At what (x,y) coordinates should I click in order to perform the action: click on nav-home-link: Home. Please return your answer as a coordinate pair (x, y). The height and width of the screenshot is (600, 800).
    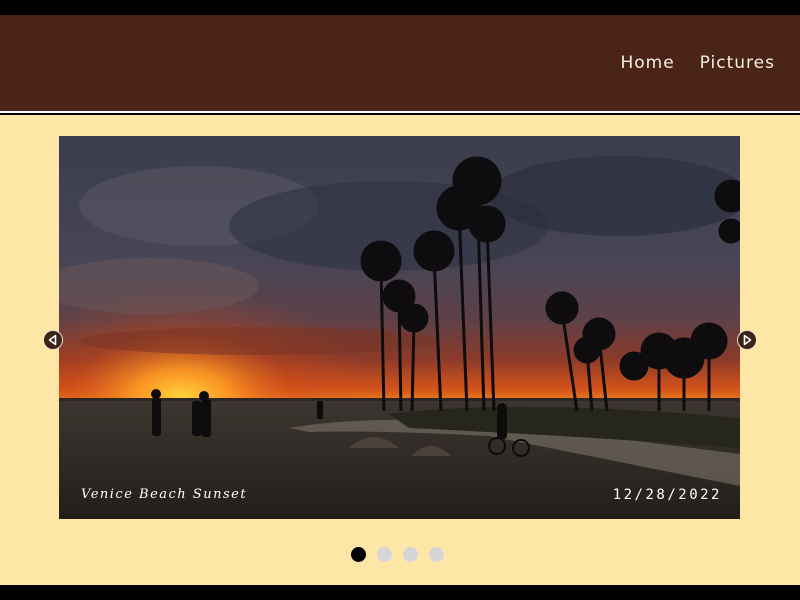
    Looking at the image, I should click on (647, 63).